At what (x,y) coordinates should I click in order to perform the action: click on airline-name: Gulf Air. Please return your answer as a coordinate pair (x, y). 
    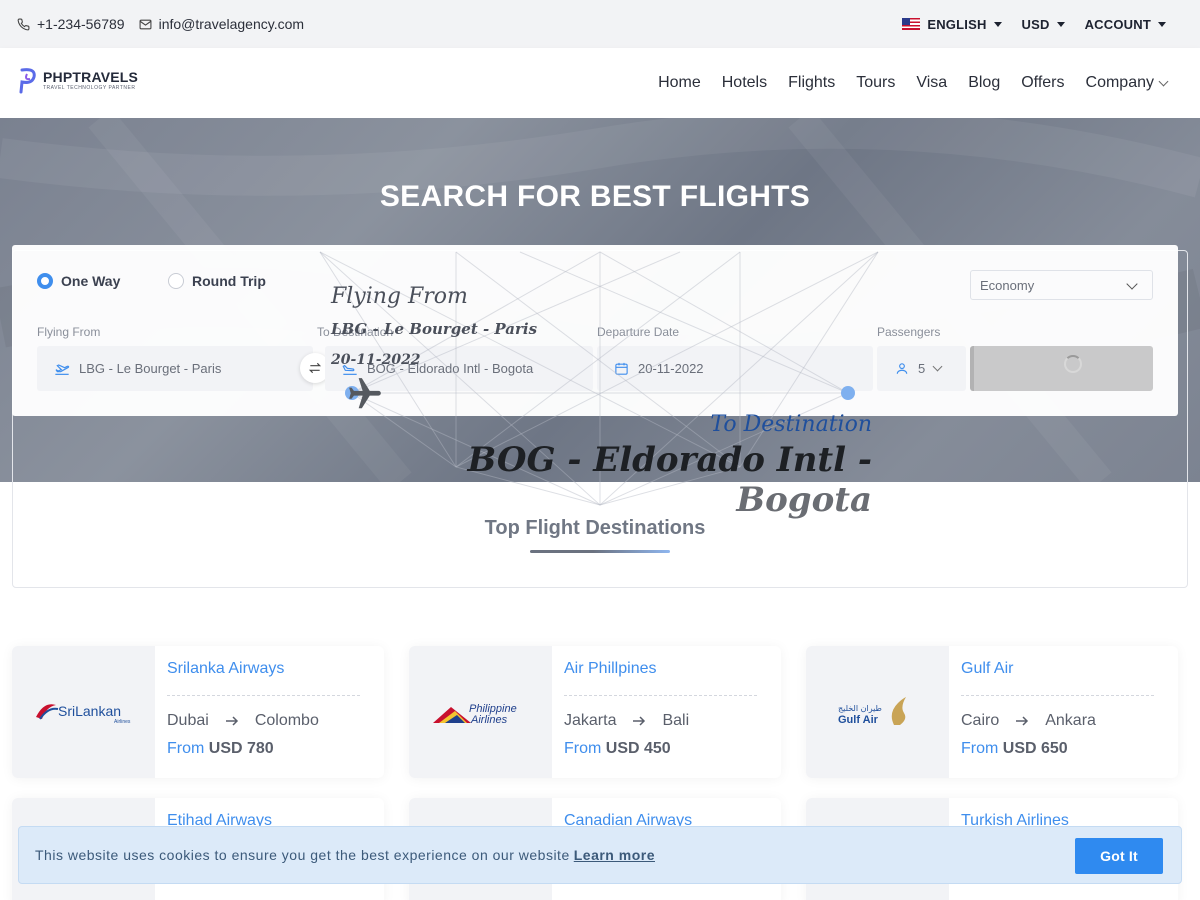
    Looking at the image, I should click on (987, 669).